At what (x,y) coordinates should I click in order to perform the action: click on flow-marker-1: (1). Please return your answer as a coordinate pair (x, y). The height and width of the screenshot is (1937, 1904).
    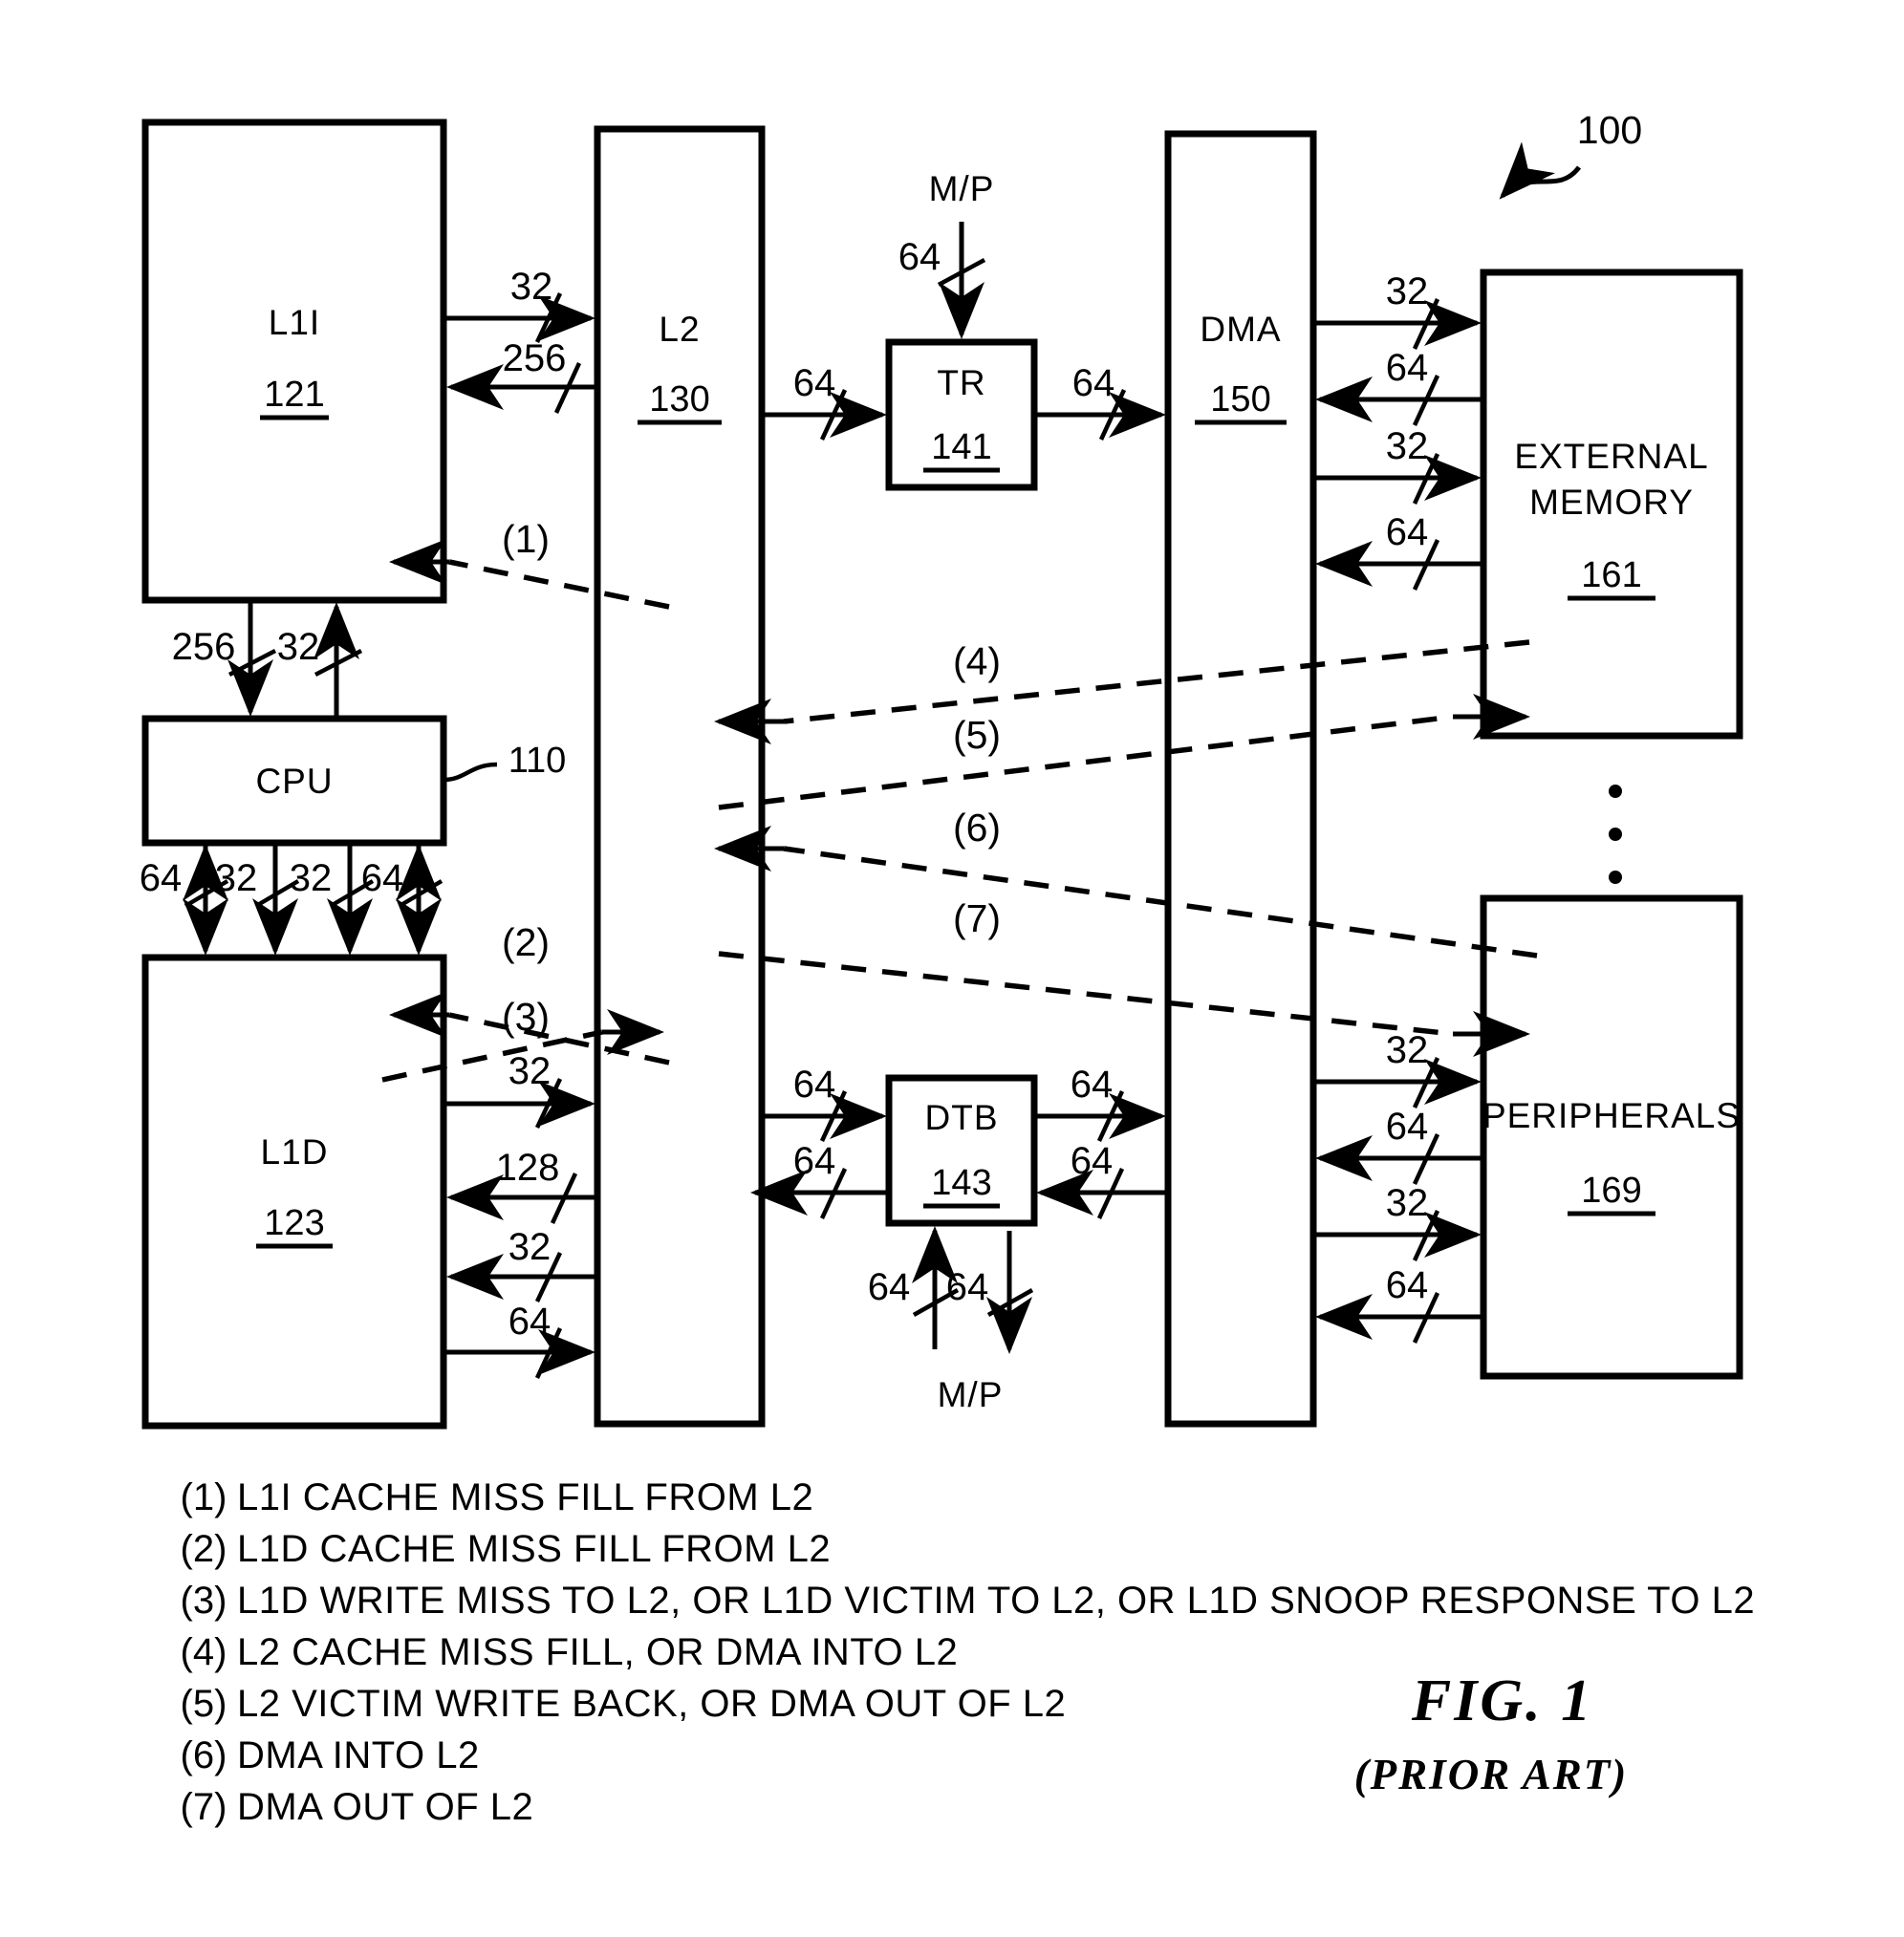
    Looking at the image, I should click on (526, 539).